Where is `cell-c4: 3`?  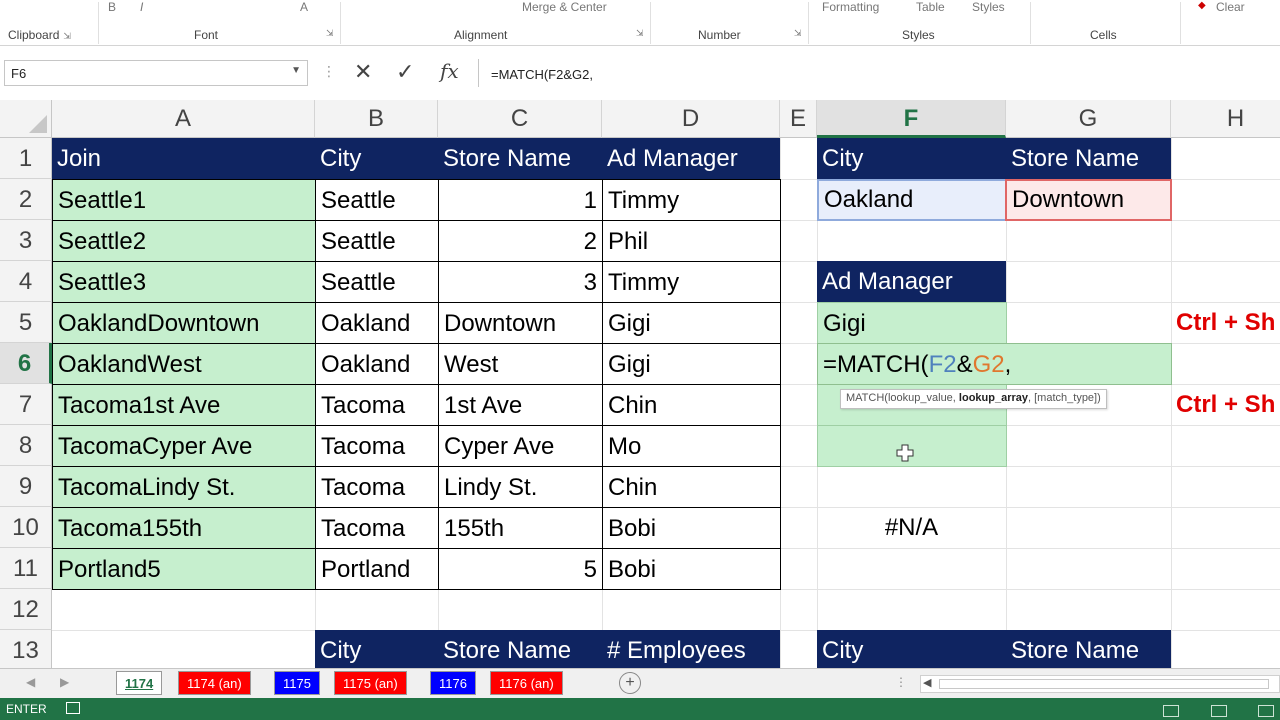
cell-c4: 3 is located at coordinates (520, 282).